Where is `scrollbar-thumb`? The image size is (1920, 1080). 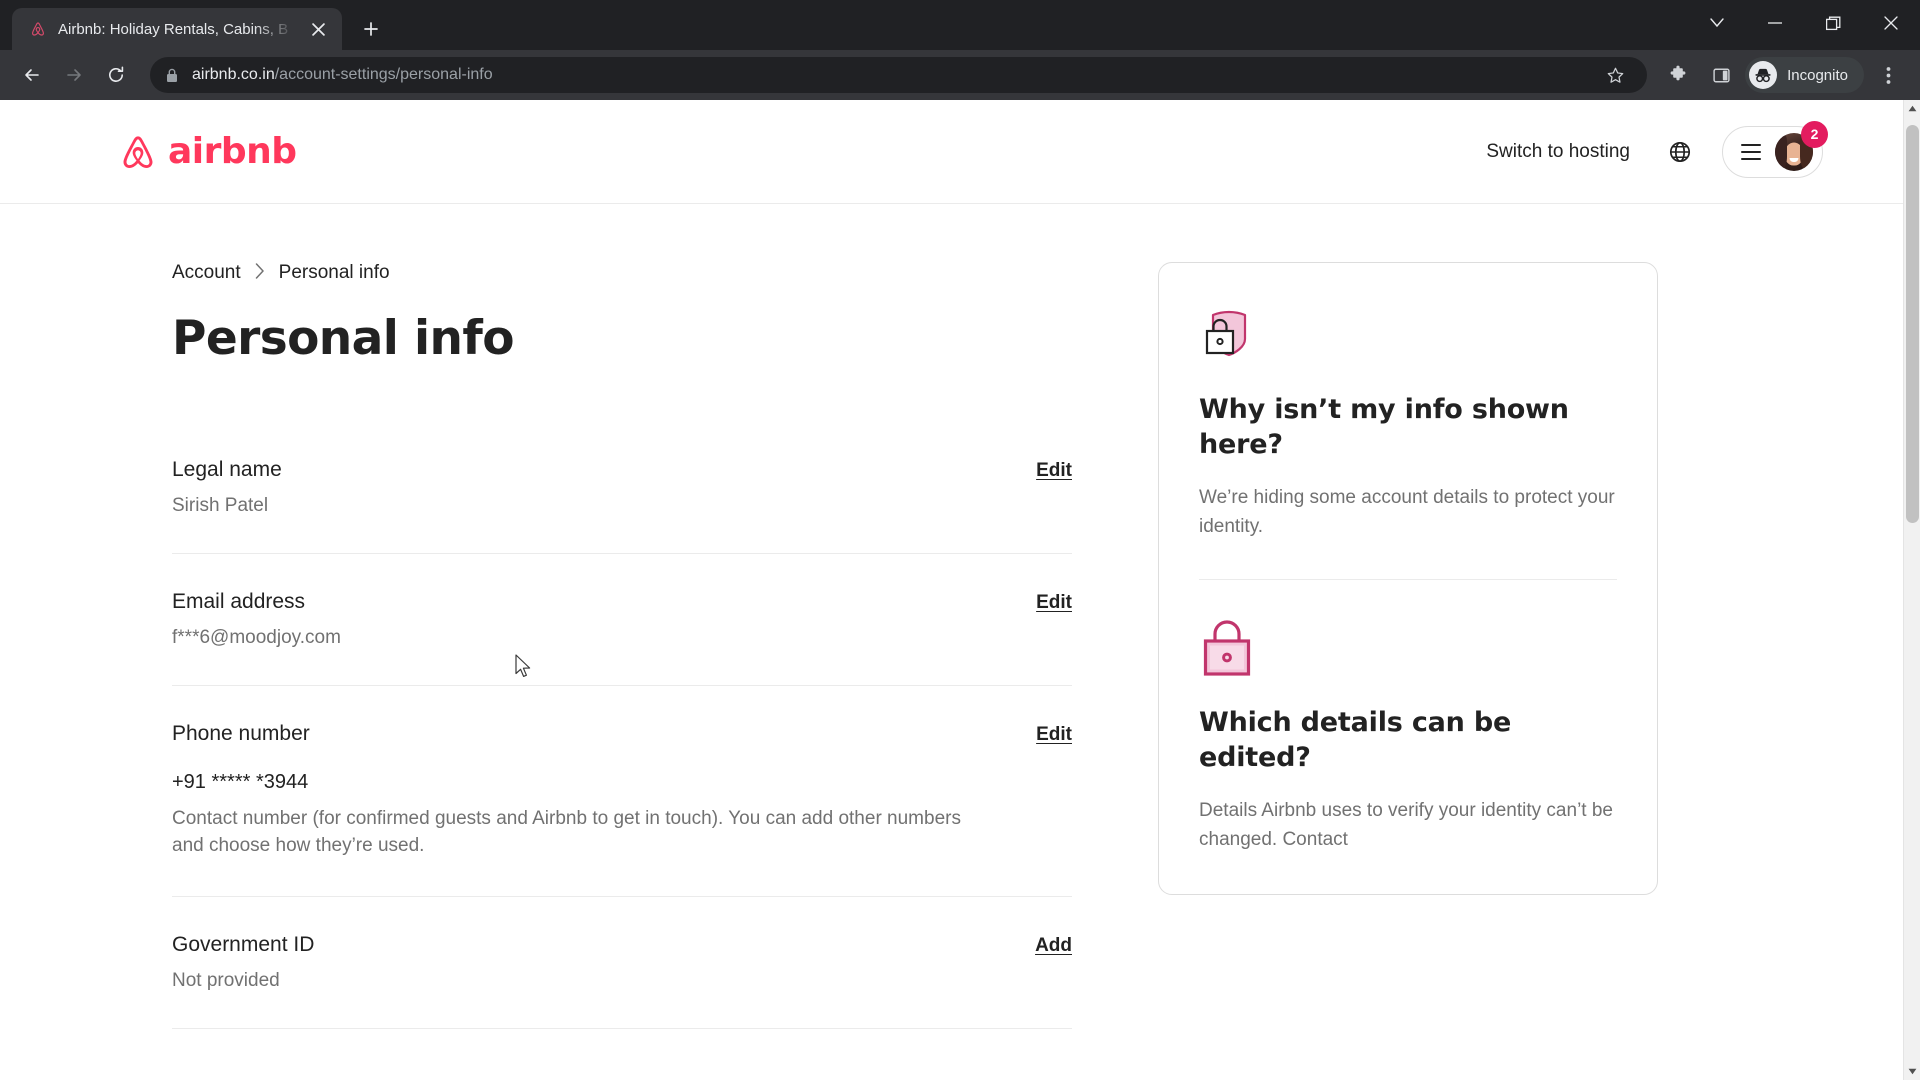 scrollbar-thumb is located at coordinates (1912, 324).